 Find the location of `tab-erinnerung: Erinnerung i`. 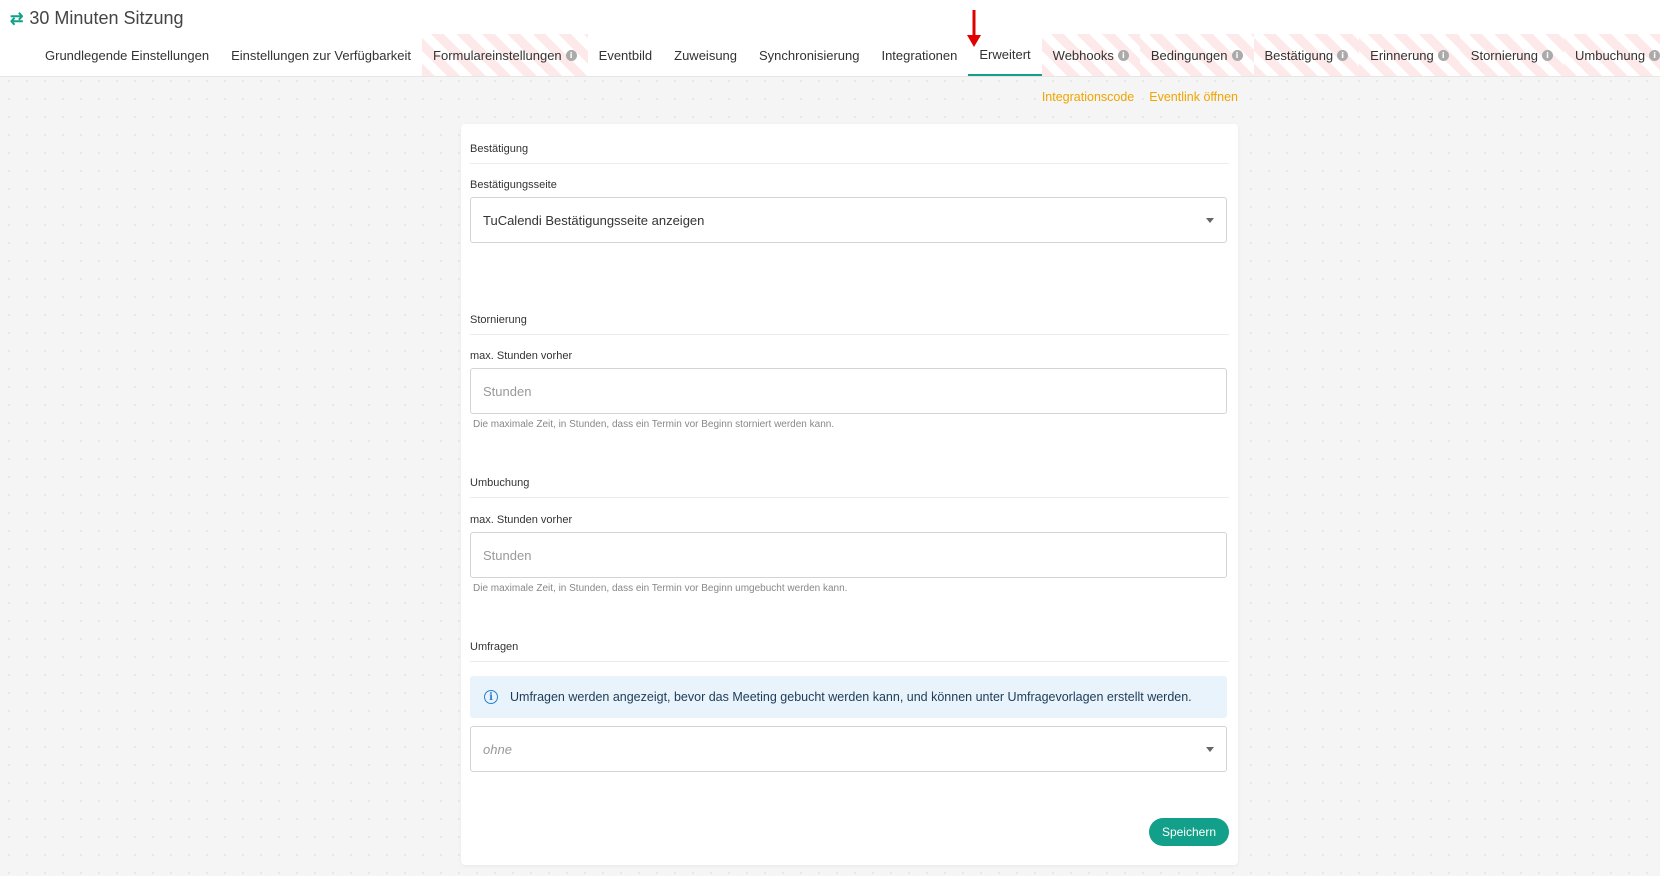

tab-erinnerung: Erinnerung i is located at coordinates (1409, 55).